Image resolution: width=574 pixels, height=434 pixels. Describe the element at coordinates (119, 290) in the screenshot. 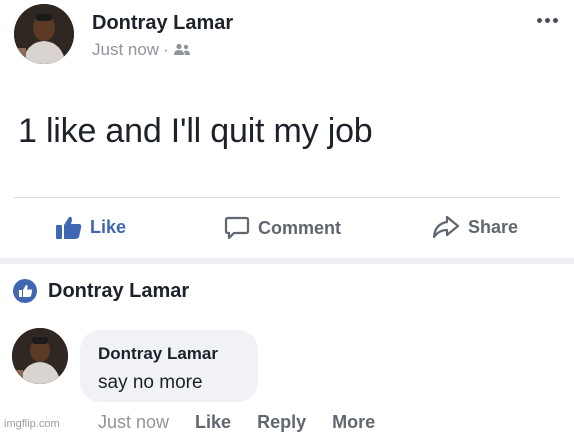

I see `commenting-as-name: Dontray Lamar` at that location.